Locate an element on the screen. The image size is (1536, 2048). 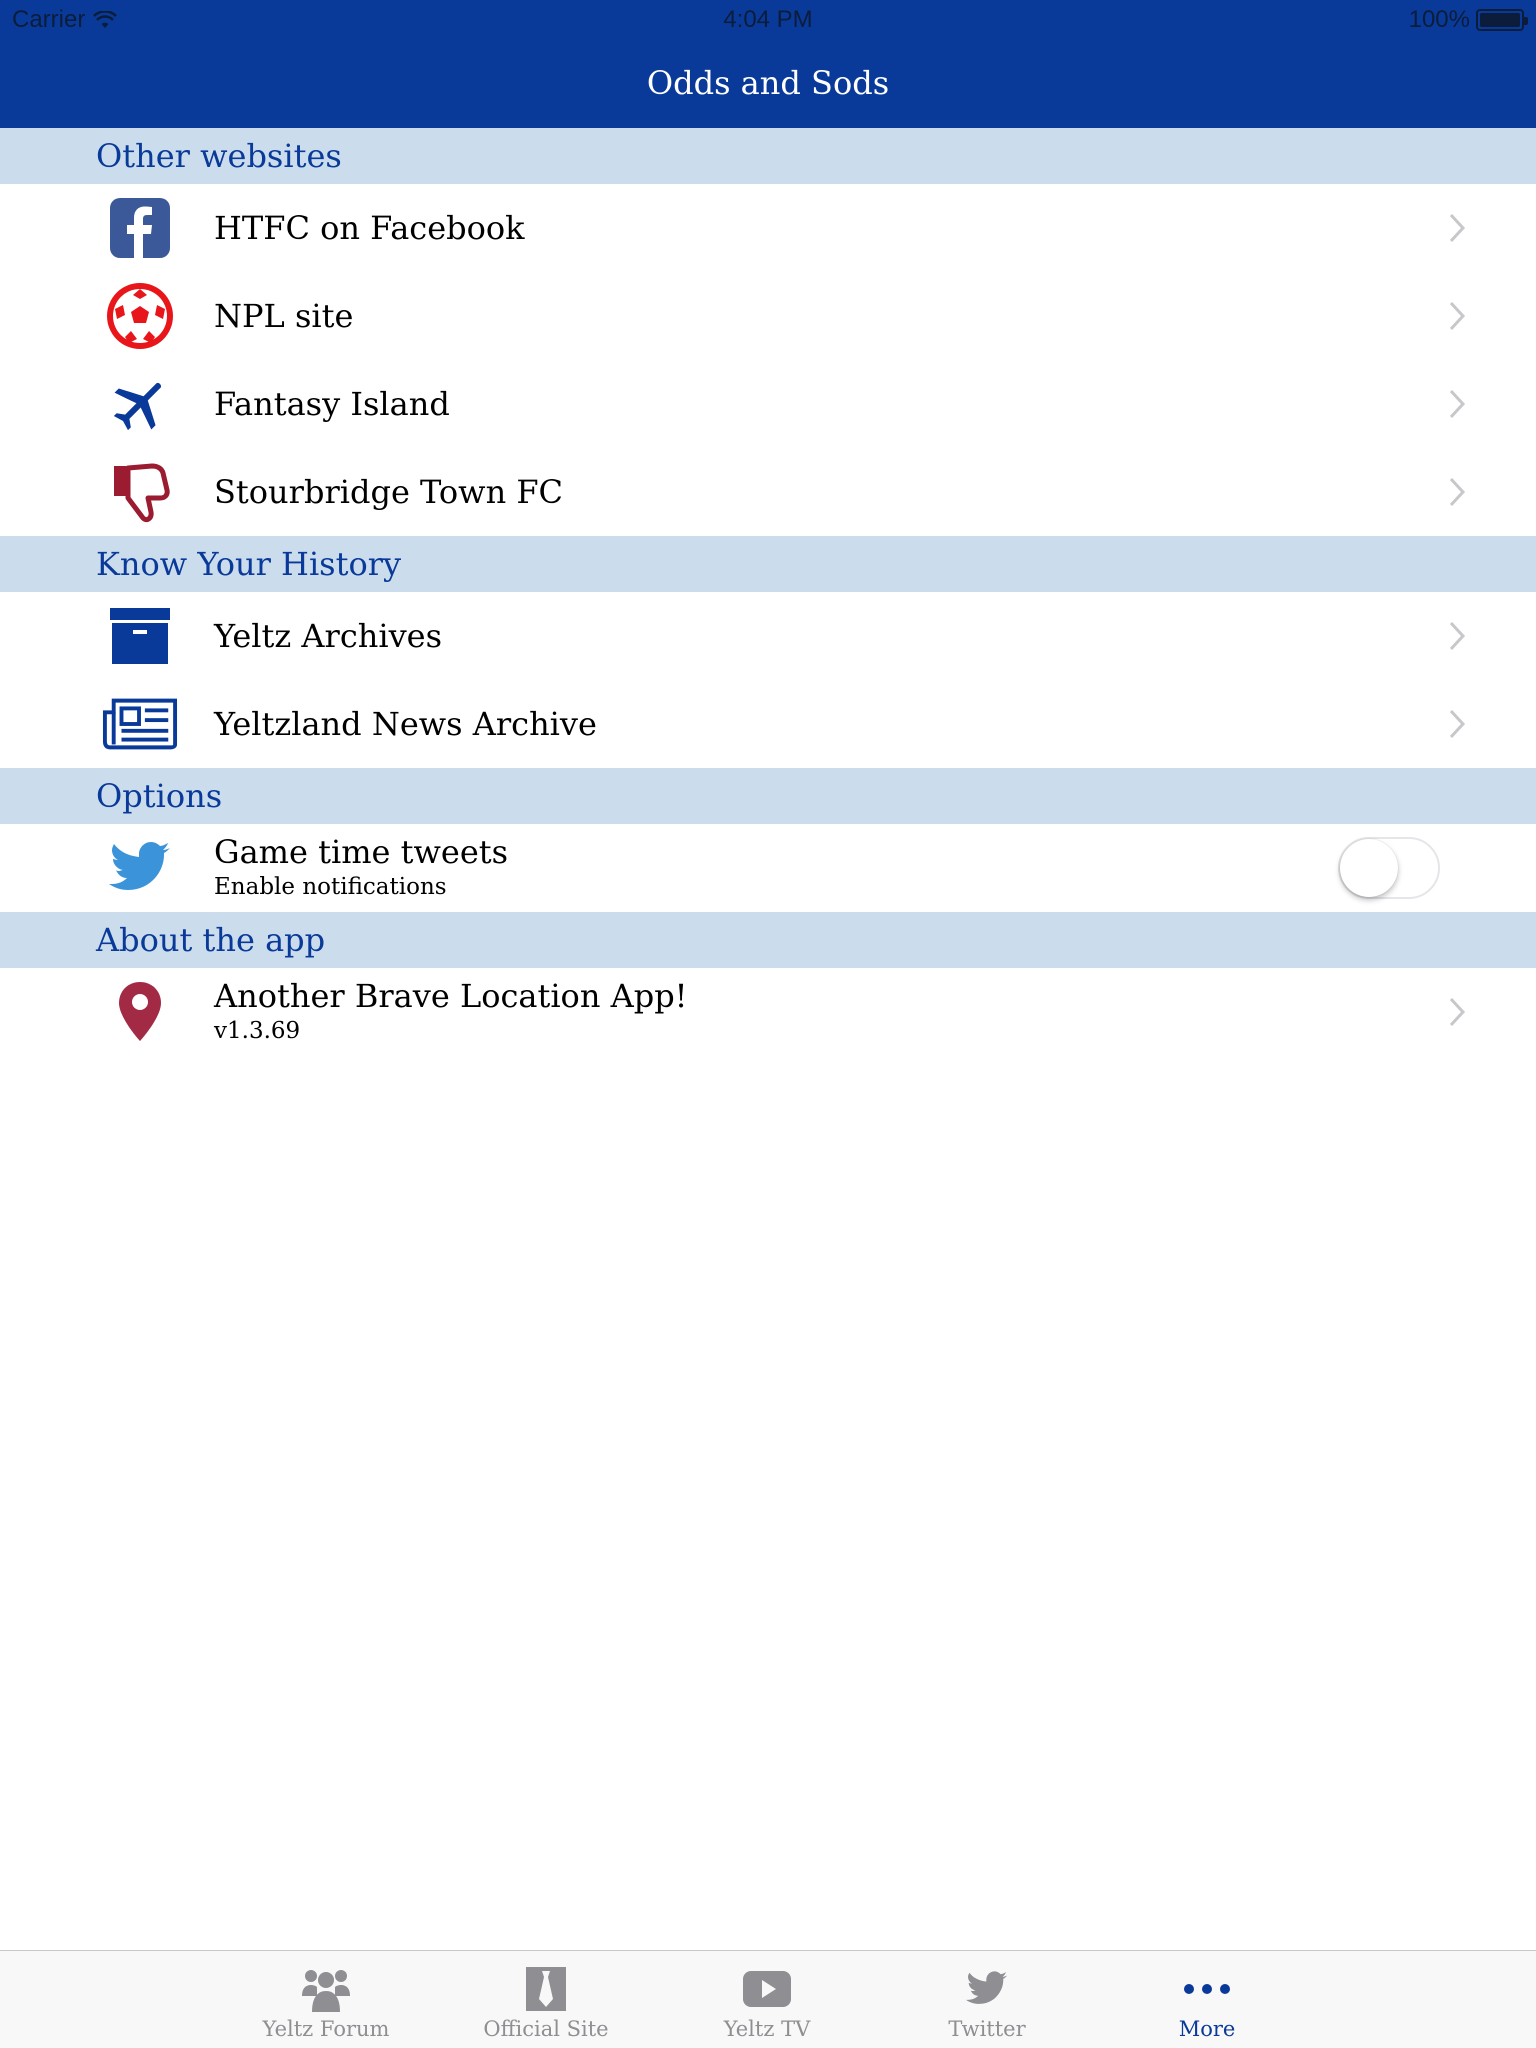
section-header-options: Options is located at coordinates (768, 796).